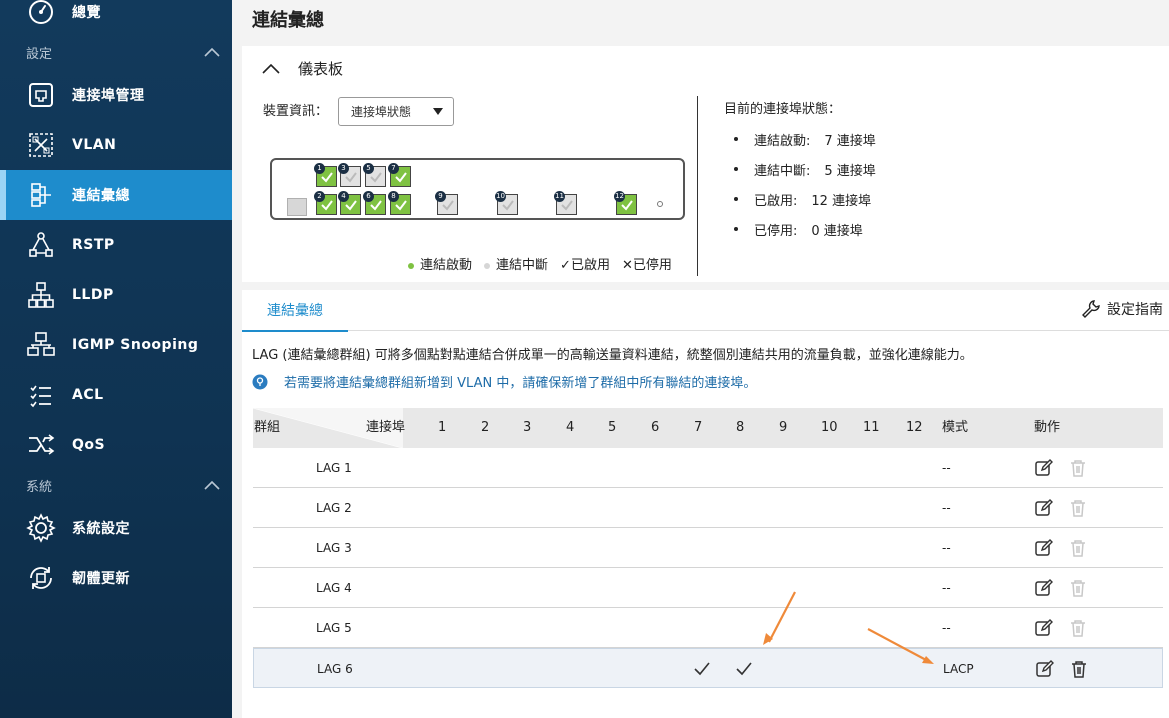 The width and height of the screenshot is (1169, 718). Describe the element at coordinates (768, 639) in the screenshot. I see `arrow-to-port-8-head` at that location.